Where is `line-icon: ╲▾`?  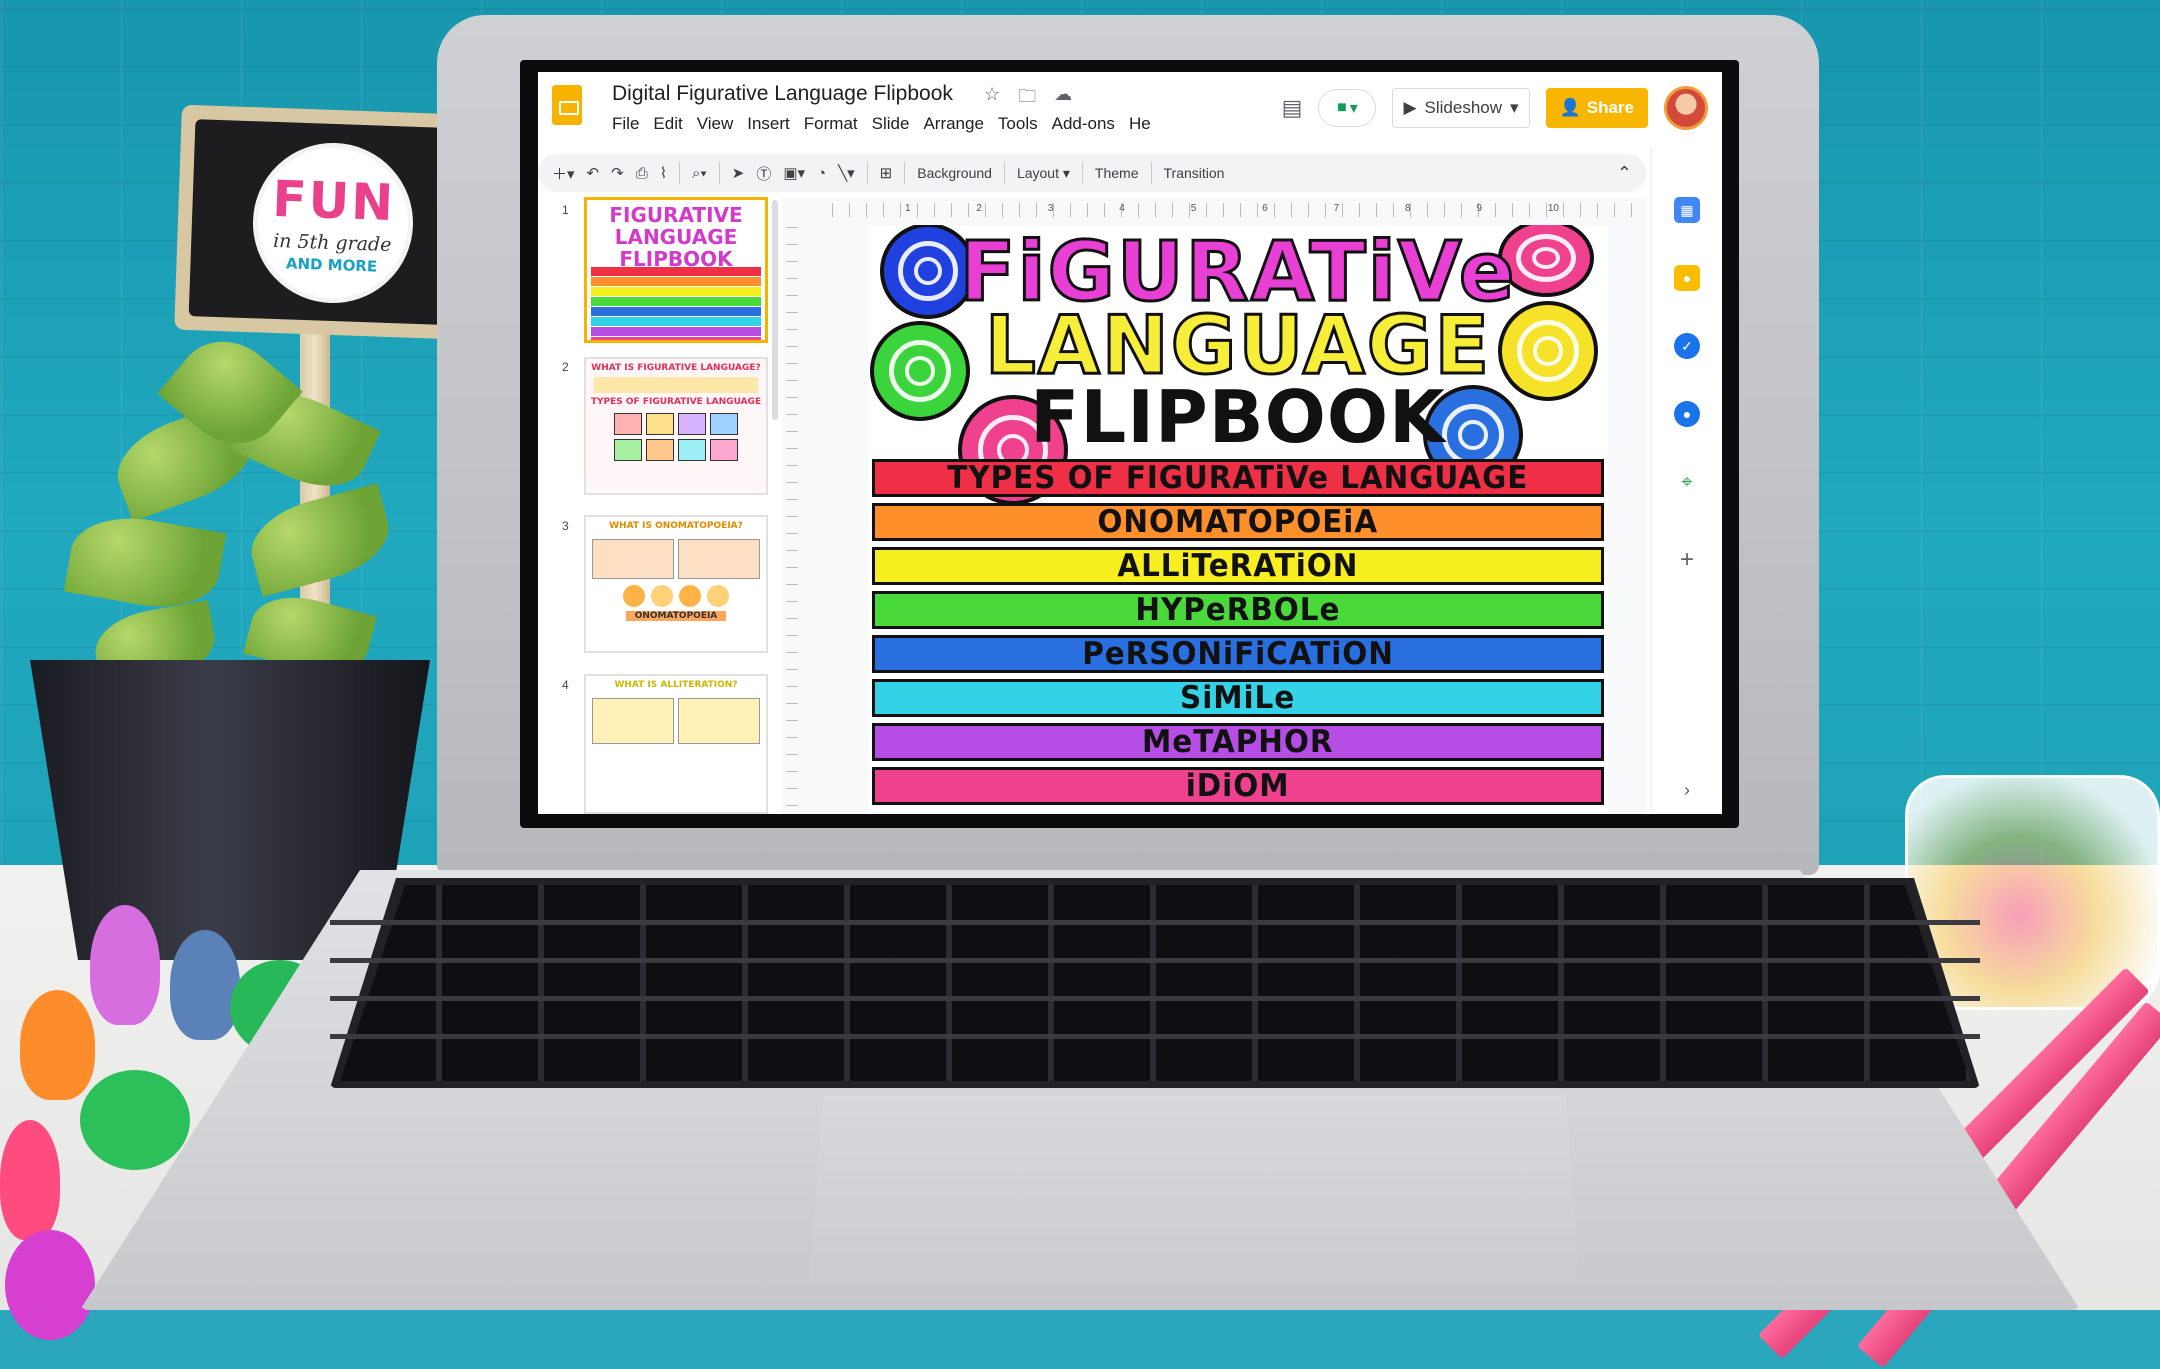
line-icon: ╲▾ is located at coordinates (846, 173).